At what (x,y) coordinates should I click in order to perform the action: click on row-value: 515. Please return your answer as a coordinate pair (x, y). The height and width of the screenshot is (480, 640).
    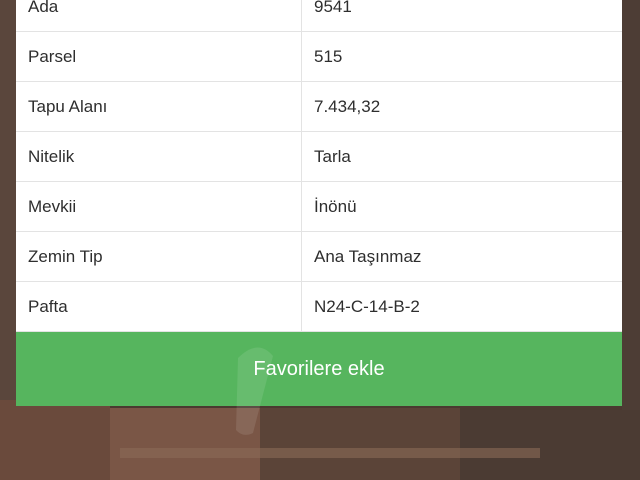
    Looking at the image, I should click on (328, 56).